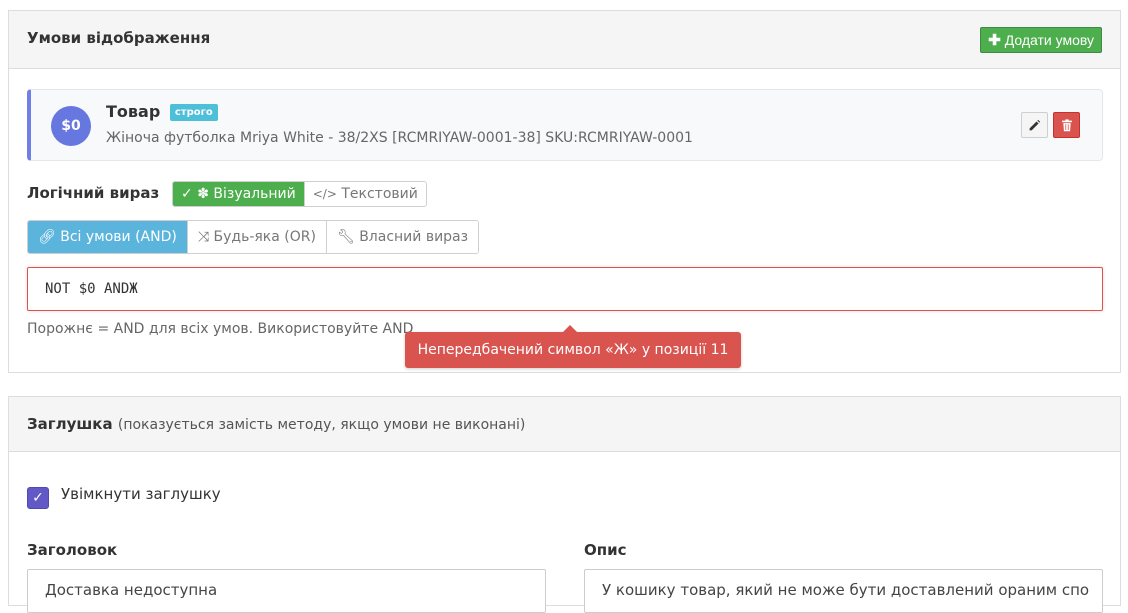 Image resolution: width=1128 pixels, height=613 pixels. I want to click on operator-custom-button: 🔧︎ Власний вираз, so click(402, 237).